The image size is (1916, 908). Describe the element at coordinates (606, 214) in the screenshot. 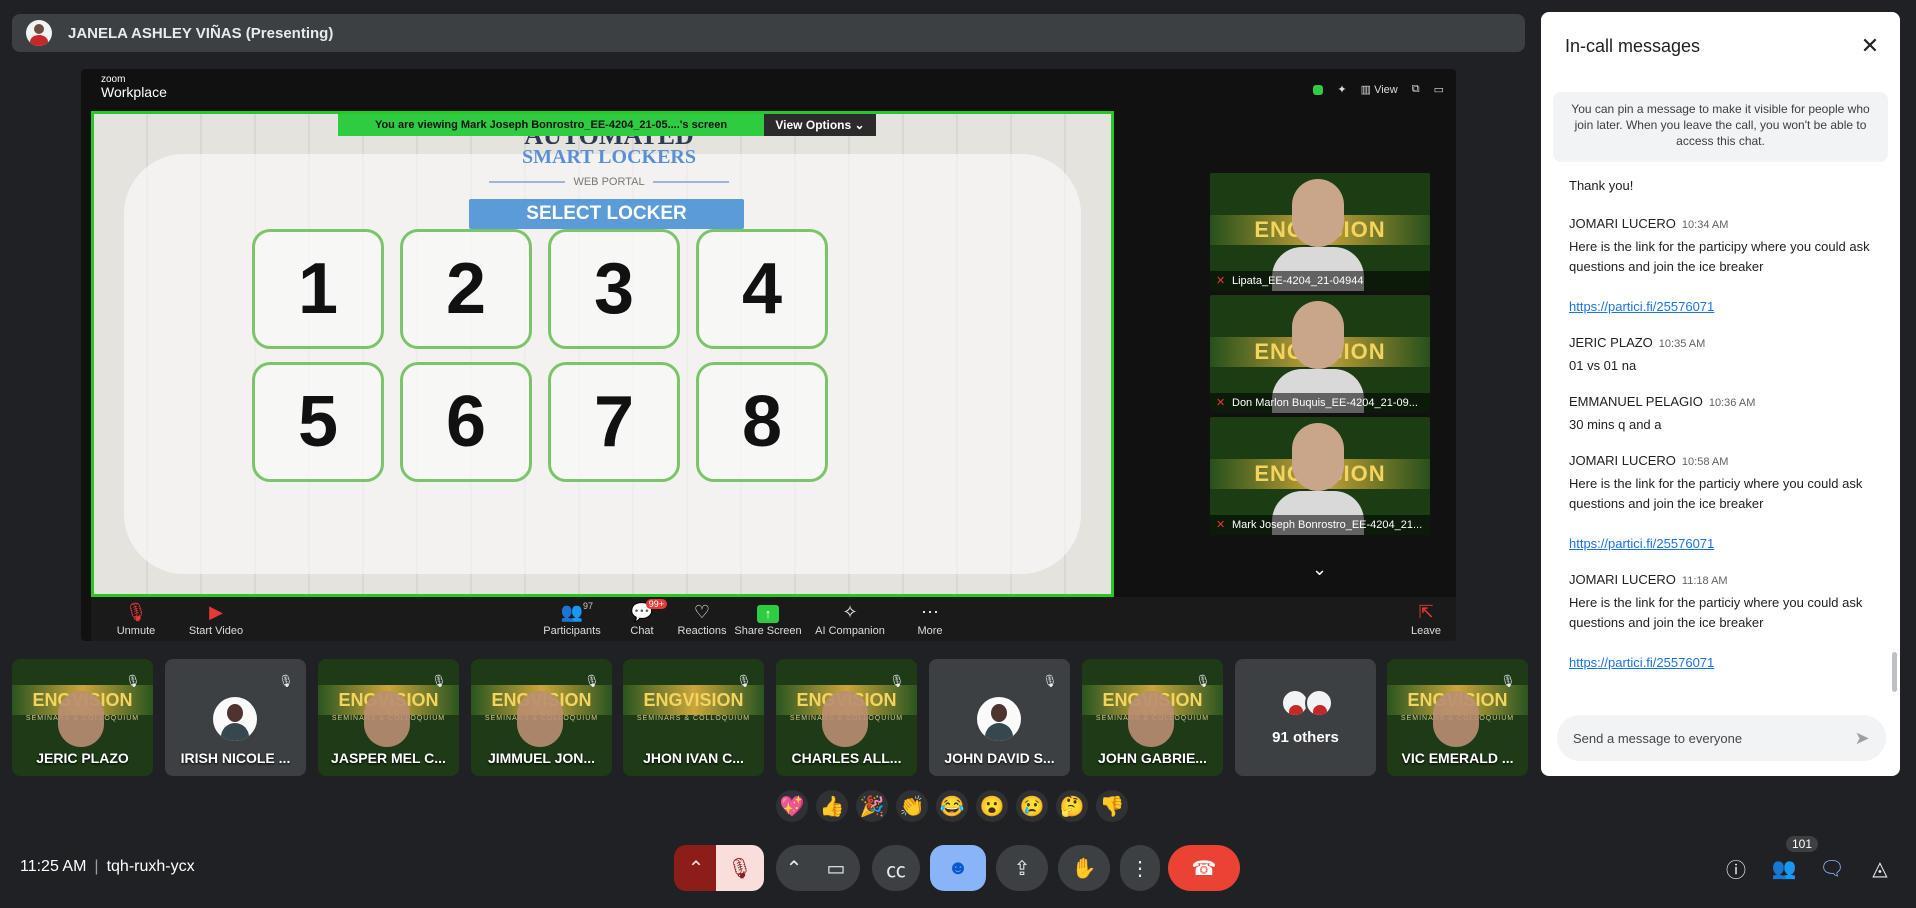

I see `select-locker-heading: SELECT LOCKER` at that location.